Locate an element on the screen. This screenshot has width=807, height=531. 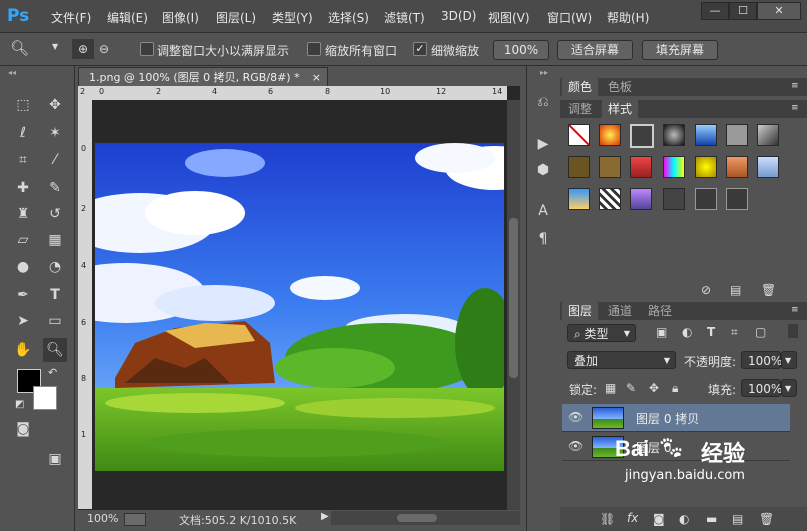
rectangle-tool-icon: ▭ is located at coordinates (55, 321).